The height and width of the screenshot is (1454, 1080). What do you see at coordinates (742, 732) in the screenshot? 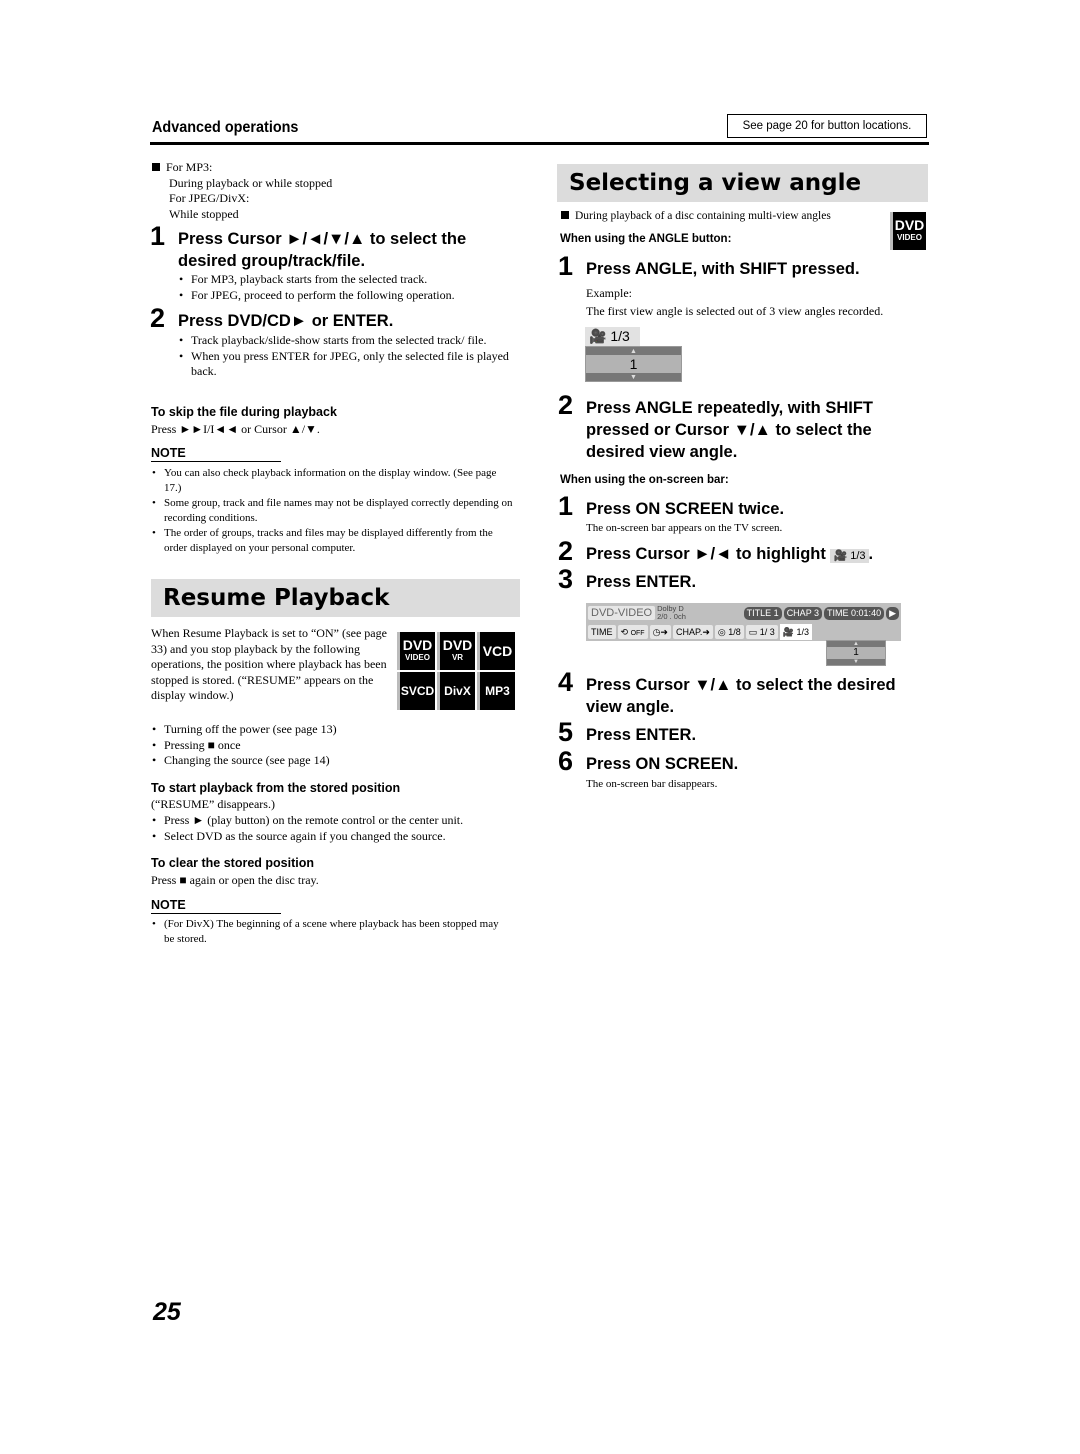
I see `onscreen-step-5: 5 Press ENTER.` at bounding box center [742, 732].